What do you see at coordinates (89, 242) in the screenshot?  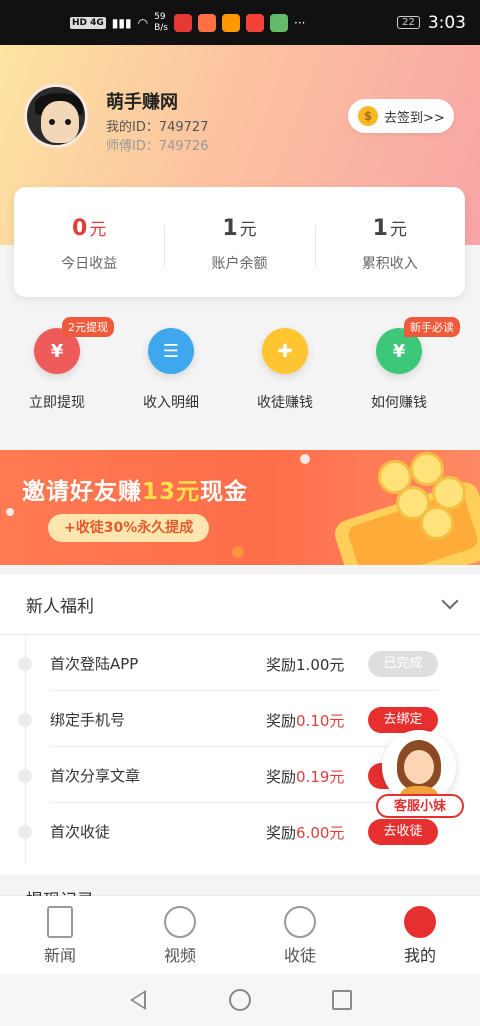 I see `stat-today-earnings: 0元 今日收益` at bounding box center [89, 242].